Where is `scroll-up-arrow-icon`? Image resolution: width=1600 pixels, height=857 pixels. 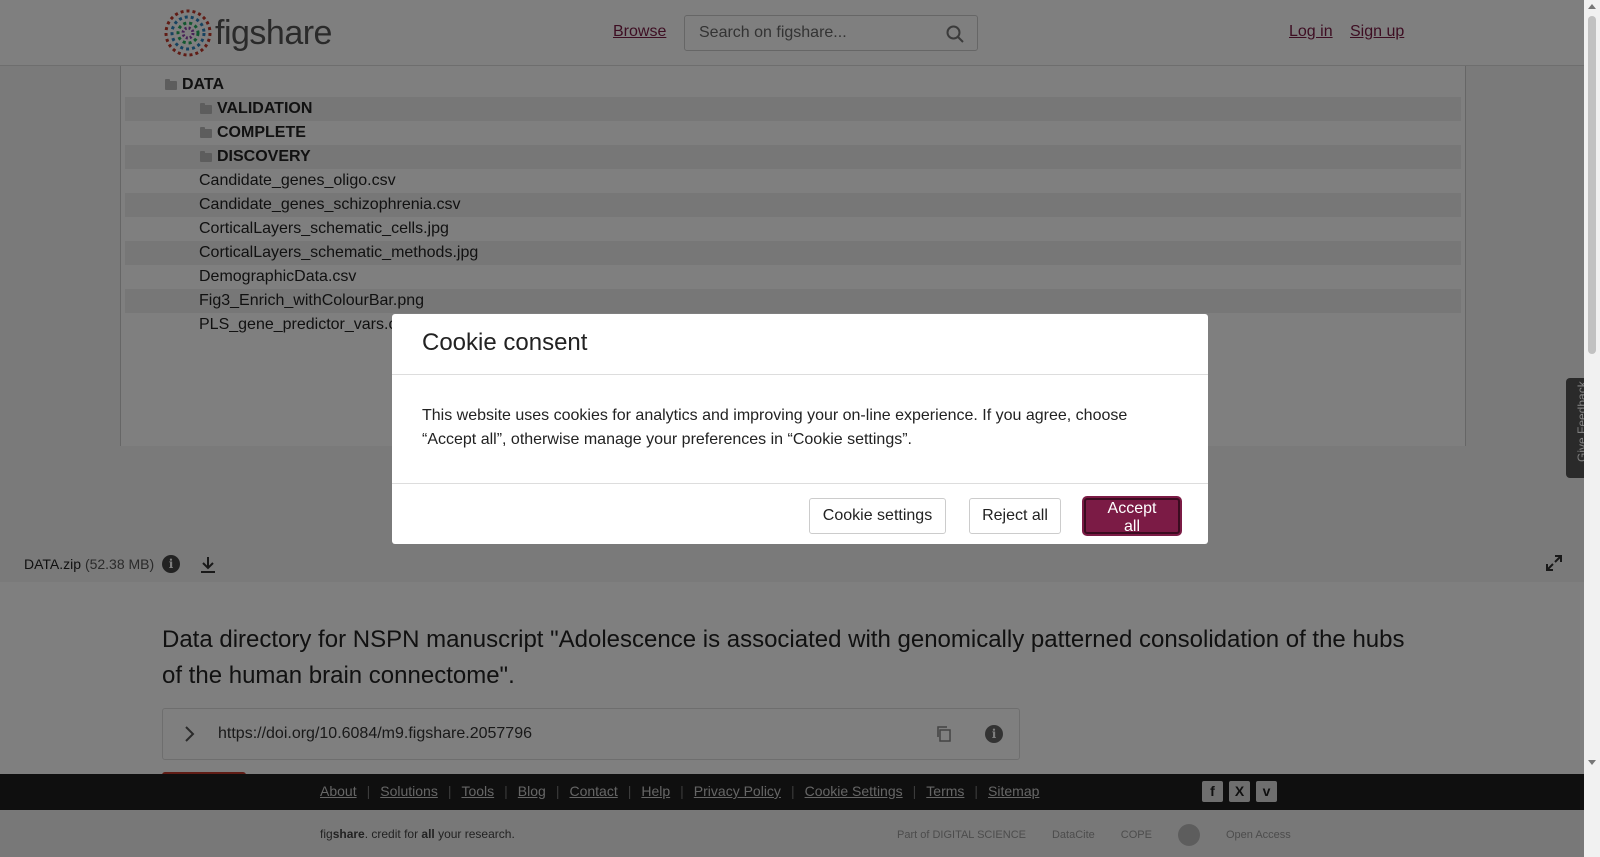
scroll-up-arrow-icon is located at coordinates (1592, 6).